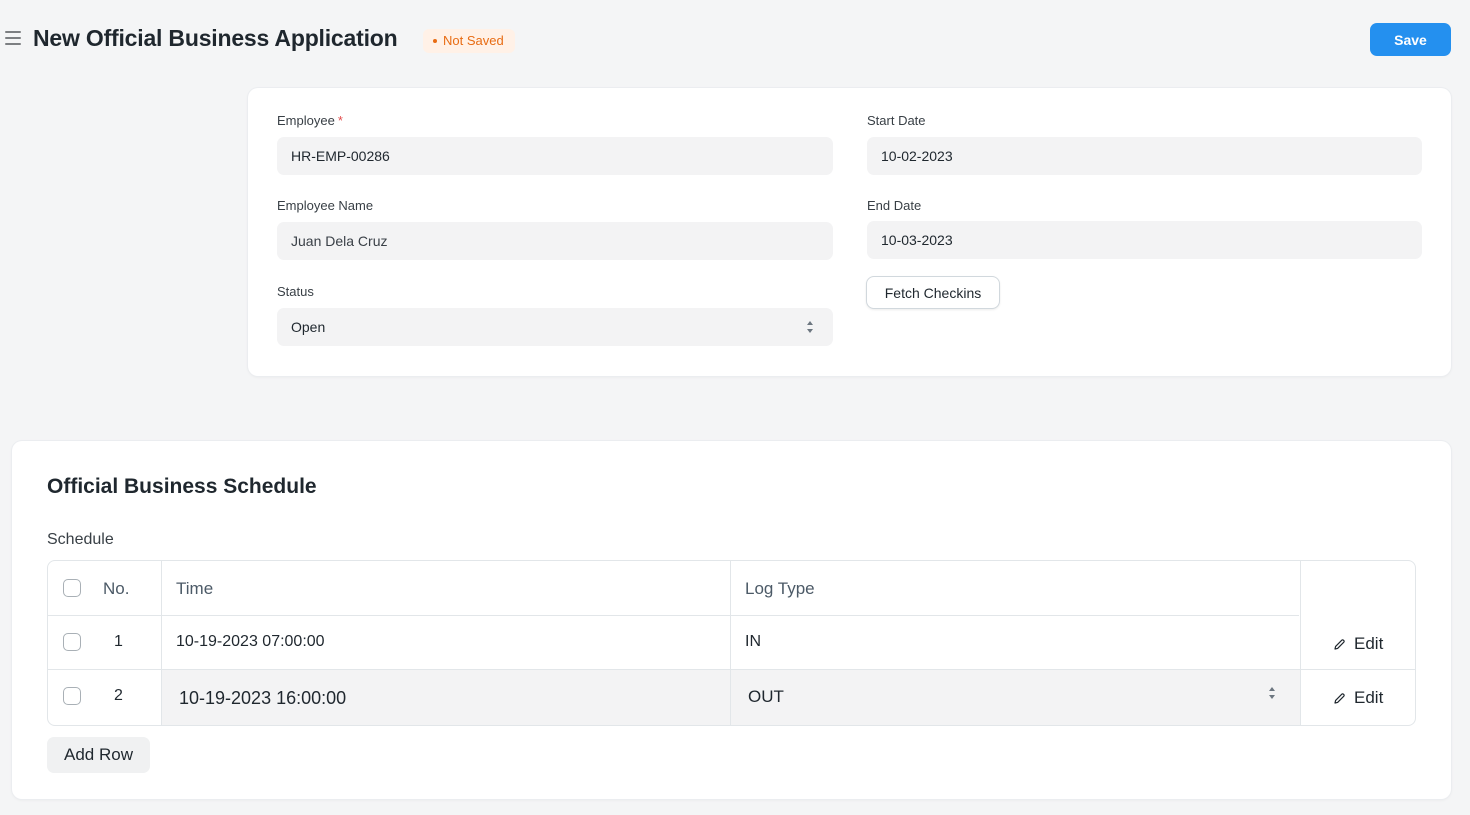  I want to click on page-title: New Official Business Application, so click(215, 38).